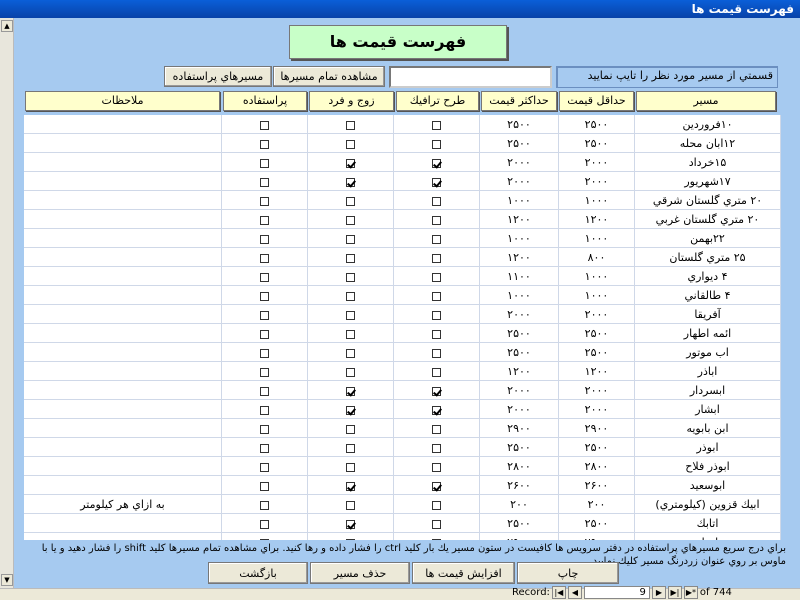 The width and height of the screenshot is (800, 600). Describe the element at coordinates (708, 276) in the screenshot. I see `route-cell: ۴ ديواري` at that location.